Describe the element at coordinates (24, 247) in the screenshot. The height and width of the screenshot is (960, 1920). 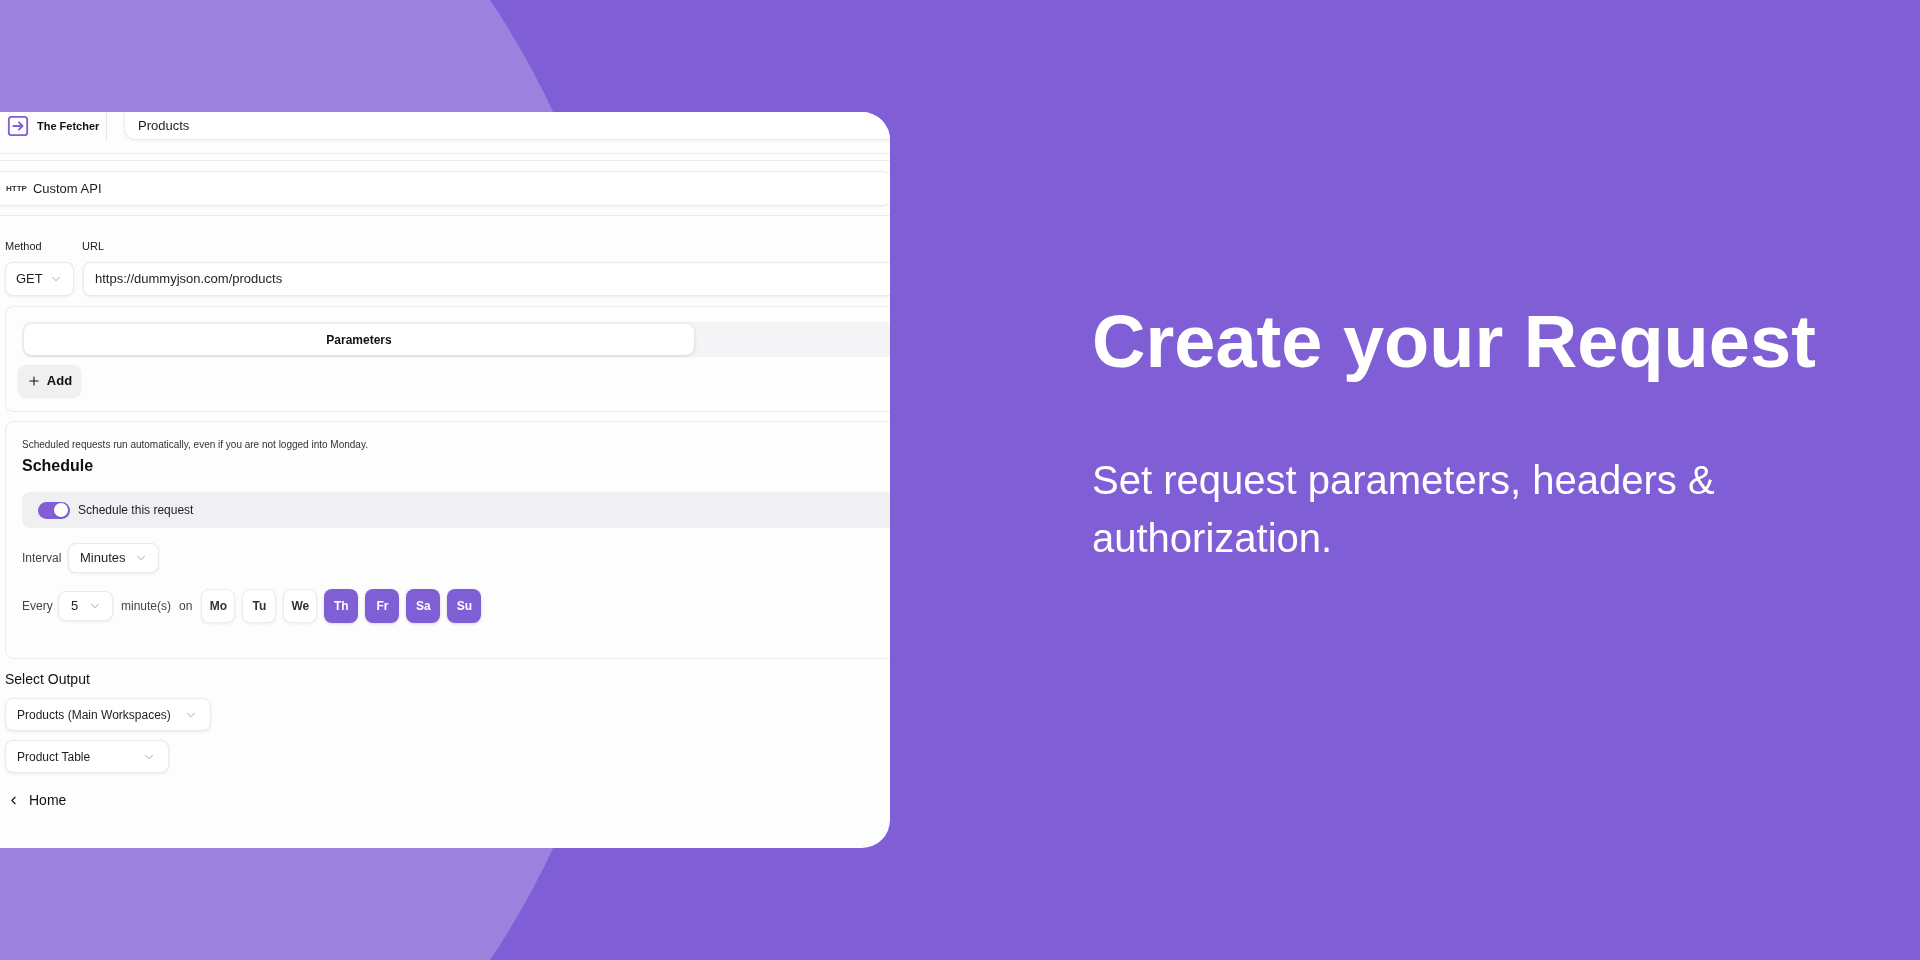
I see `method-label: Method` at that location.